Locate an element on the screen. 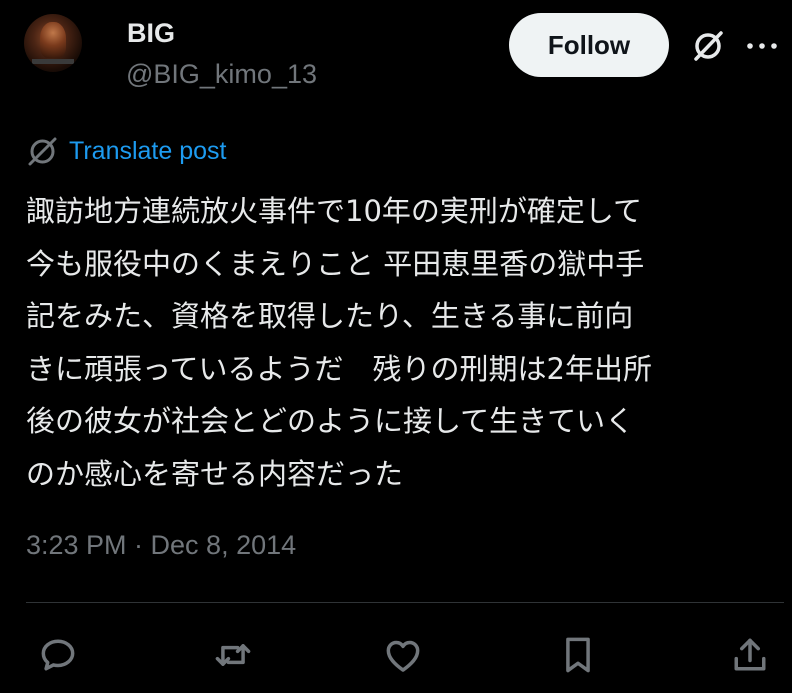 This screenshot has width=792, height=693. author-handle: @BIG_kimo_13 is located at coordinates (221, 74).